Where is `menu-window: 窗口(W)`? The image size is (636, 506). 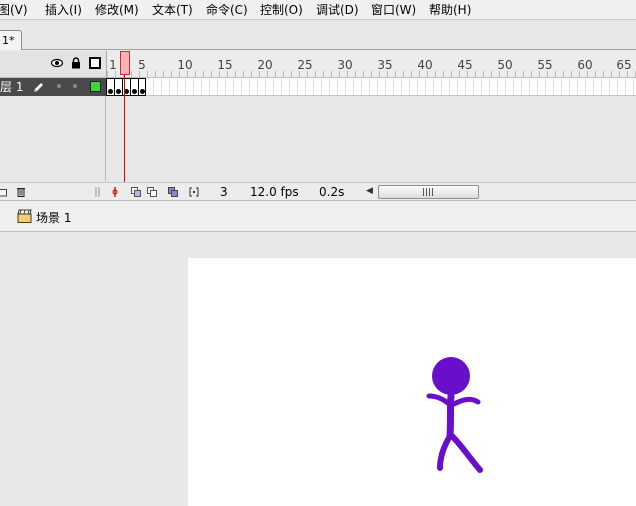
menu-window: 窗口(W) is located at coordinates (393, 10).